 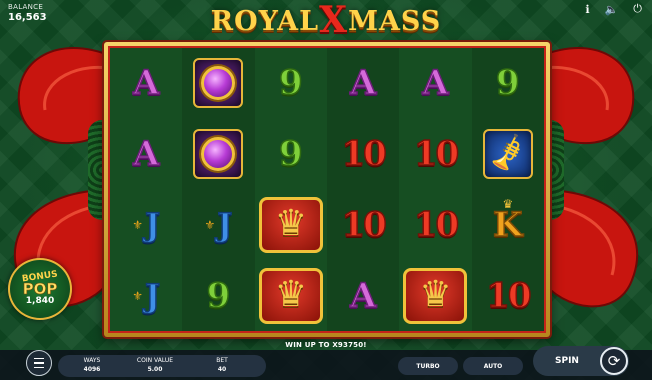 I want to click on ways-label: WAYS, so click(x=92, y=360).